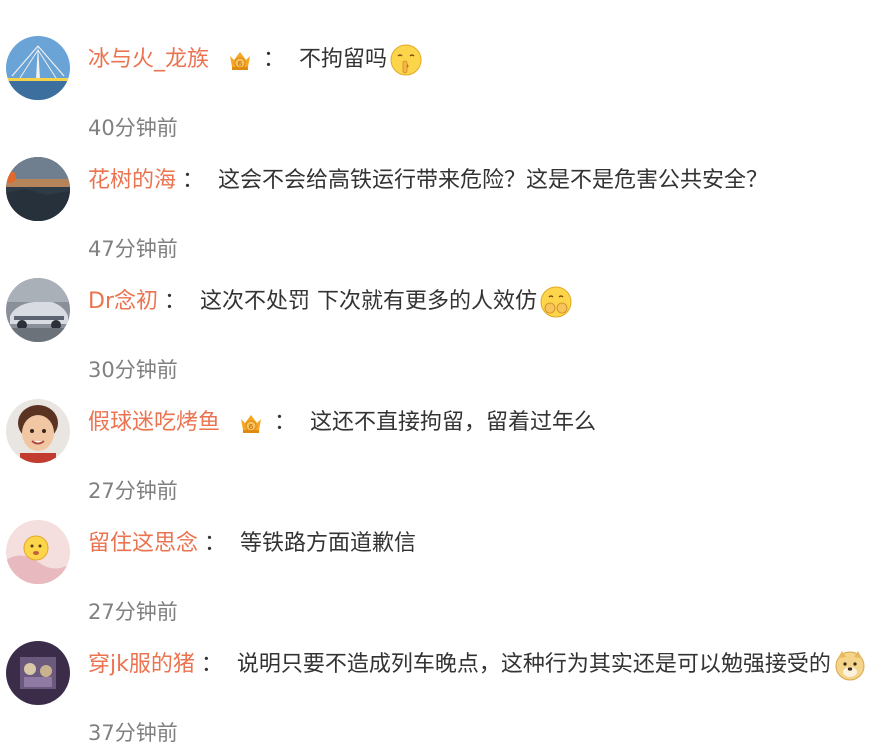  I want to click on purple-photo-avatar-image, so click(38, 673).